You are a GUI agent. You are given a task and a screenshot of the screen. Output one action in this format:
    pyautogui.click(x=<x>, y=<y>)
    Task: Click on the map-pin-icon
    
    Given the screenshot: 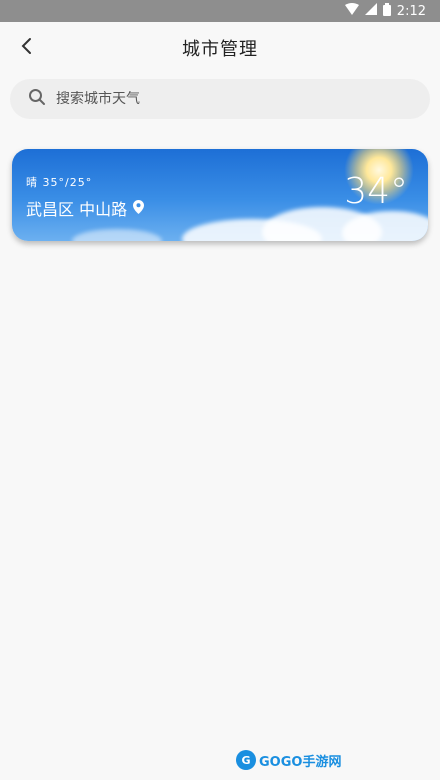 What is the action you would take?
    pyautogui.click(x=139, y=208)
    